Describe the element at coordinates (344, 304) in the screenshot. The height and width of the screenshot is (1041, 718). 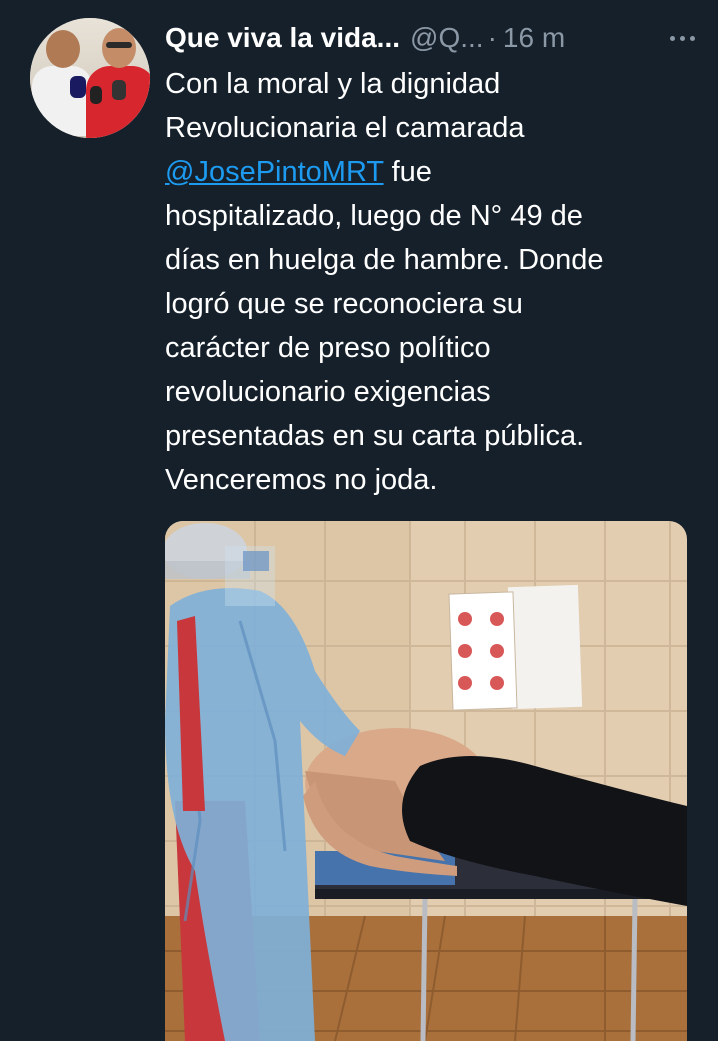
I see `tweet-text-line: logró que se reconociera su` at that location.